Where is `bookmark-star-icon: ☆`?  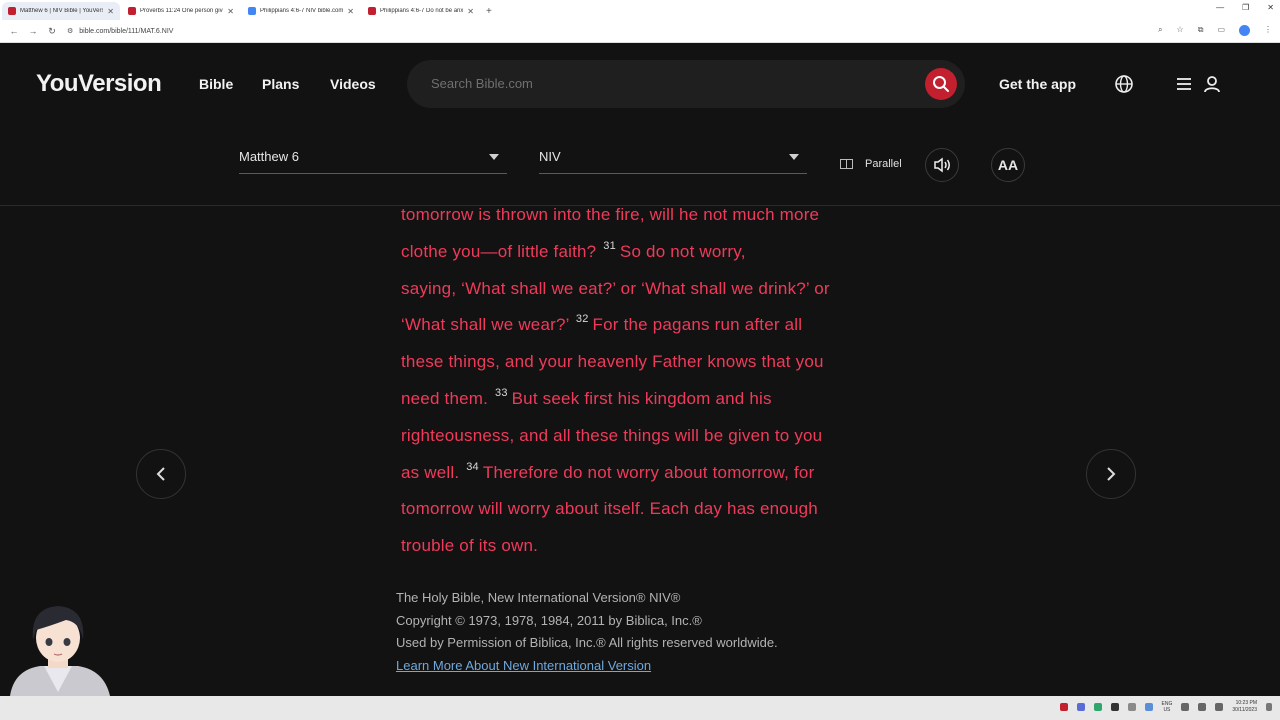 bookmark-star-icon: ☆ is located at coordinates (1180, 30).